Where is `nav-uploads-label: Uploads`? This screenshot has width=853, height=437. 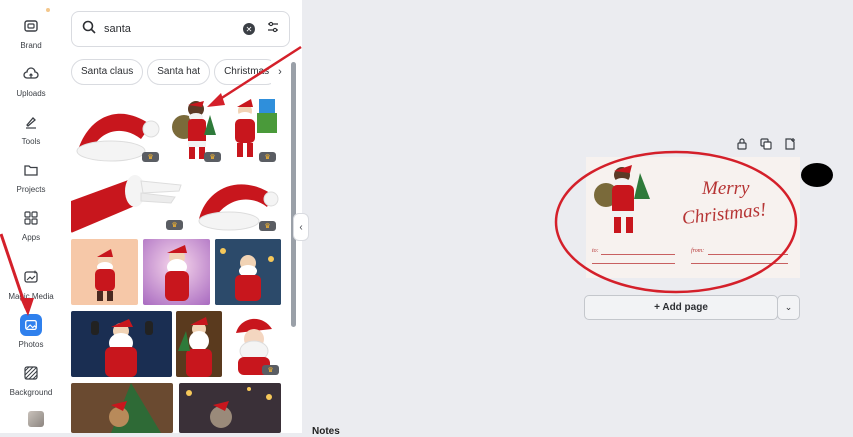 nav-uploads-label: Uploads is located at coordinates (31, 93).